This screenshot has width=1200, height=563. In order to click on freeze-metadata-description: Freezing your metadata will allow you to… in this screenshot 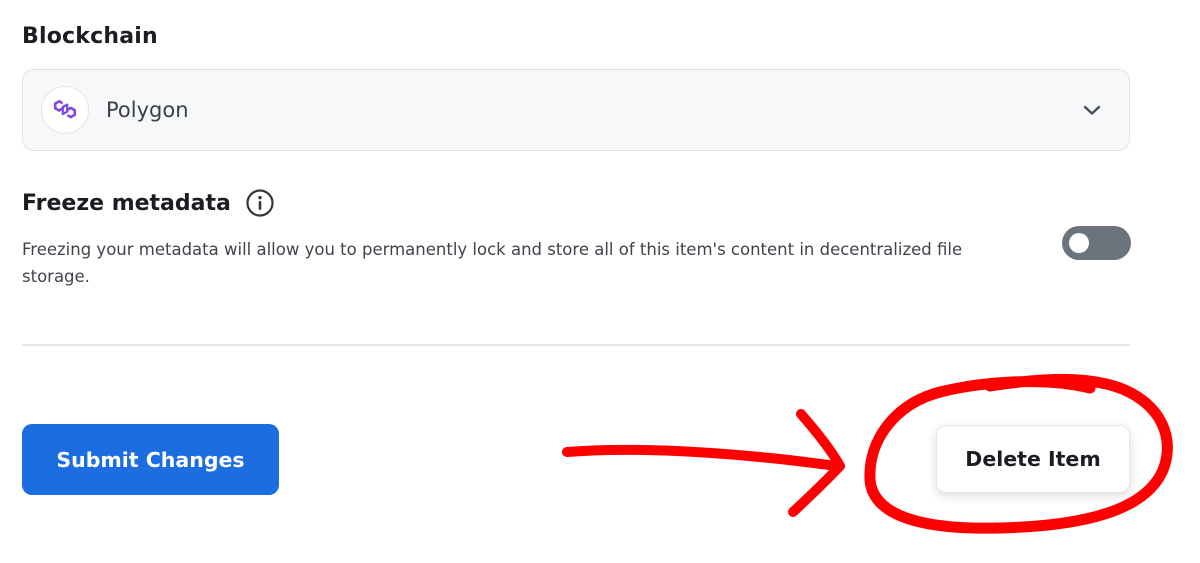, I will do `click(492, 263)`.